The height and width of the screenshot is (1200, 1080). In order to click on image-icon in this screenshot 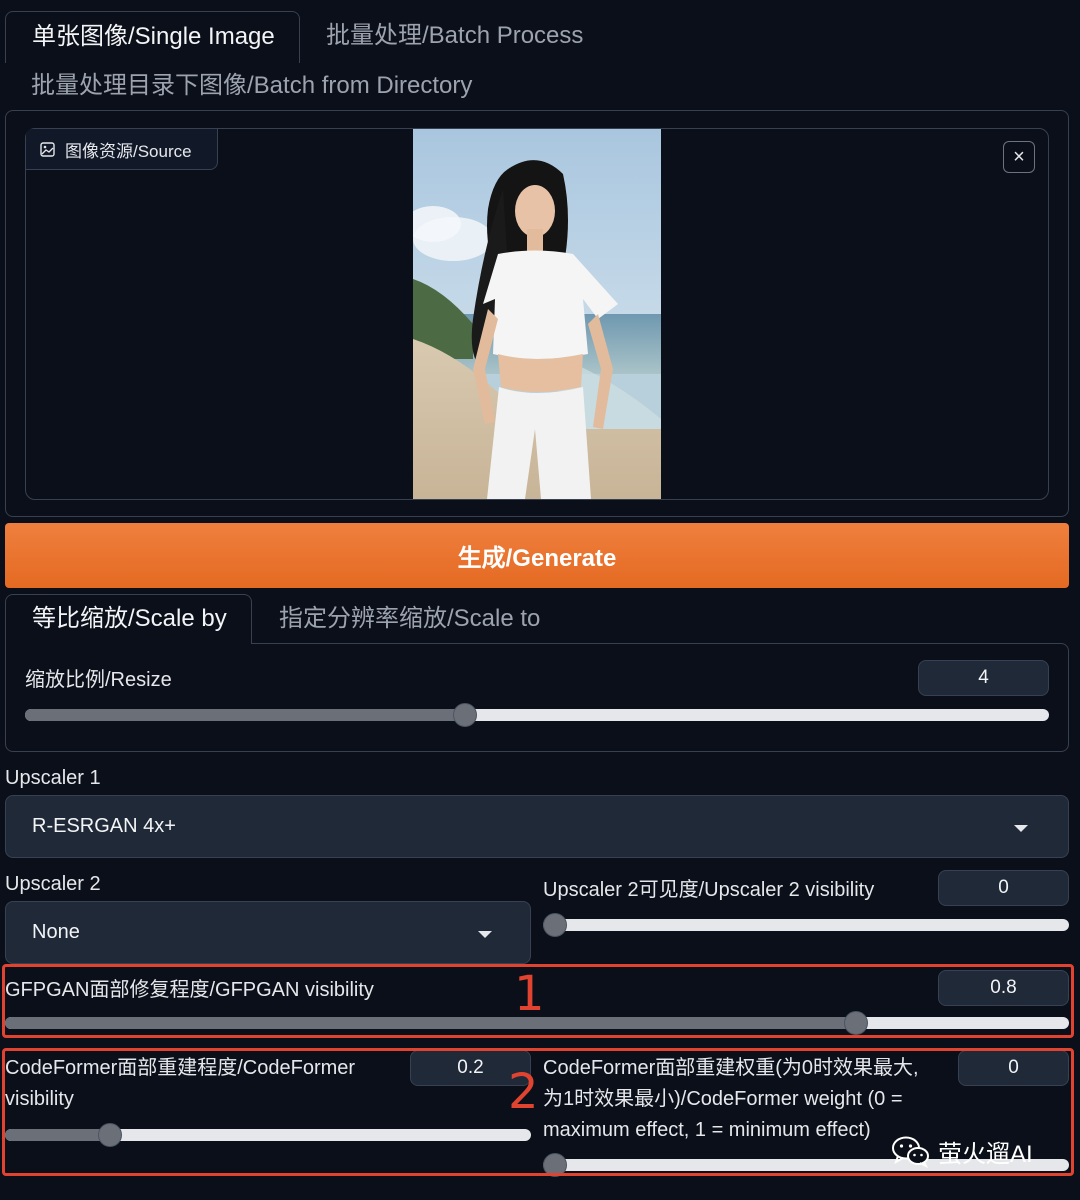, I will do `click(47, 149)`.